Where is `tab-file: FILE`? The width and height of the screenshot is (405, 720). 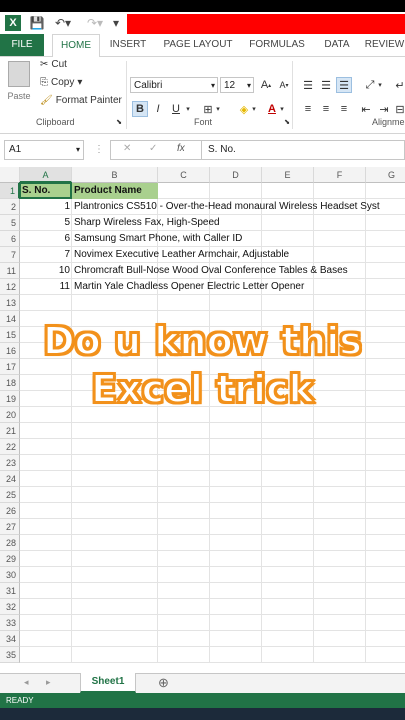
tab-file: FILE is located at coordinates (22, 45).